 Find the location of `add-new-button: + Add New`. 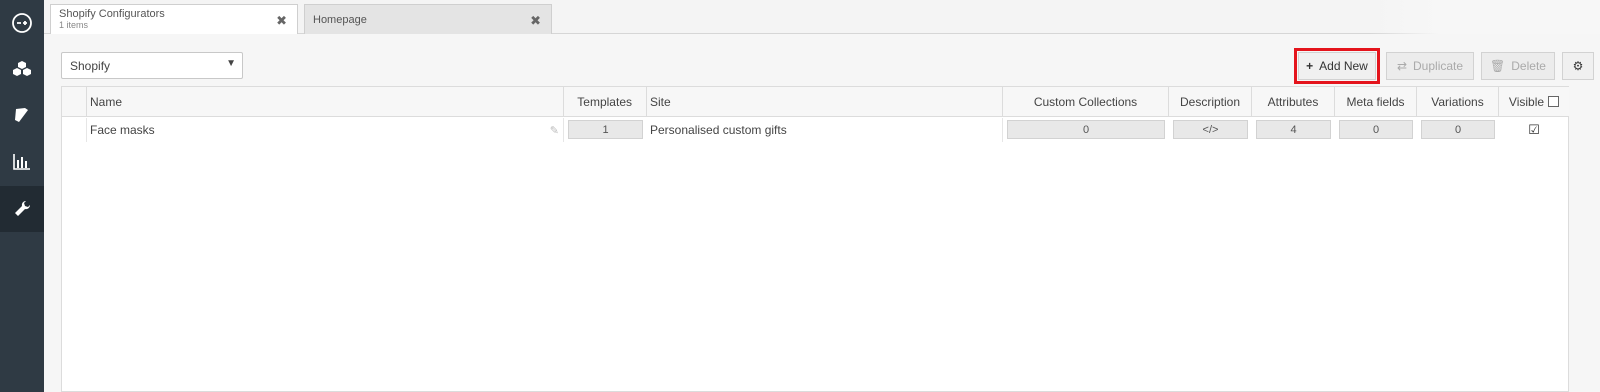

add-new-button: + Add New is located at coordinates (1337, 66).